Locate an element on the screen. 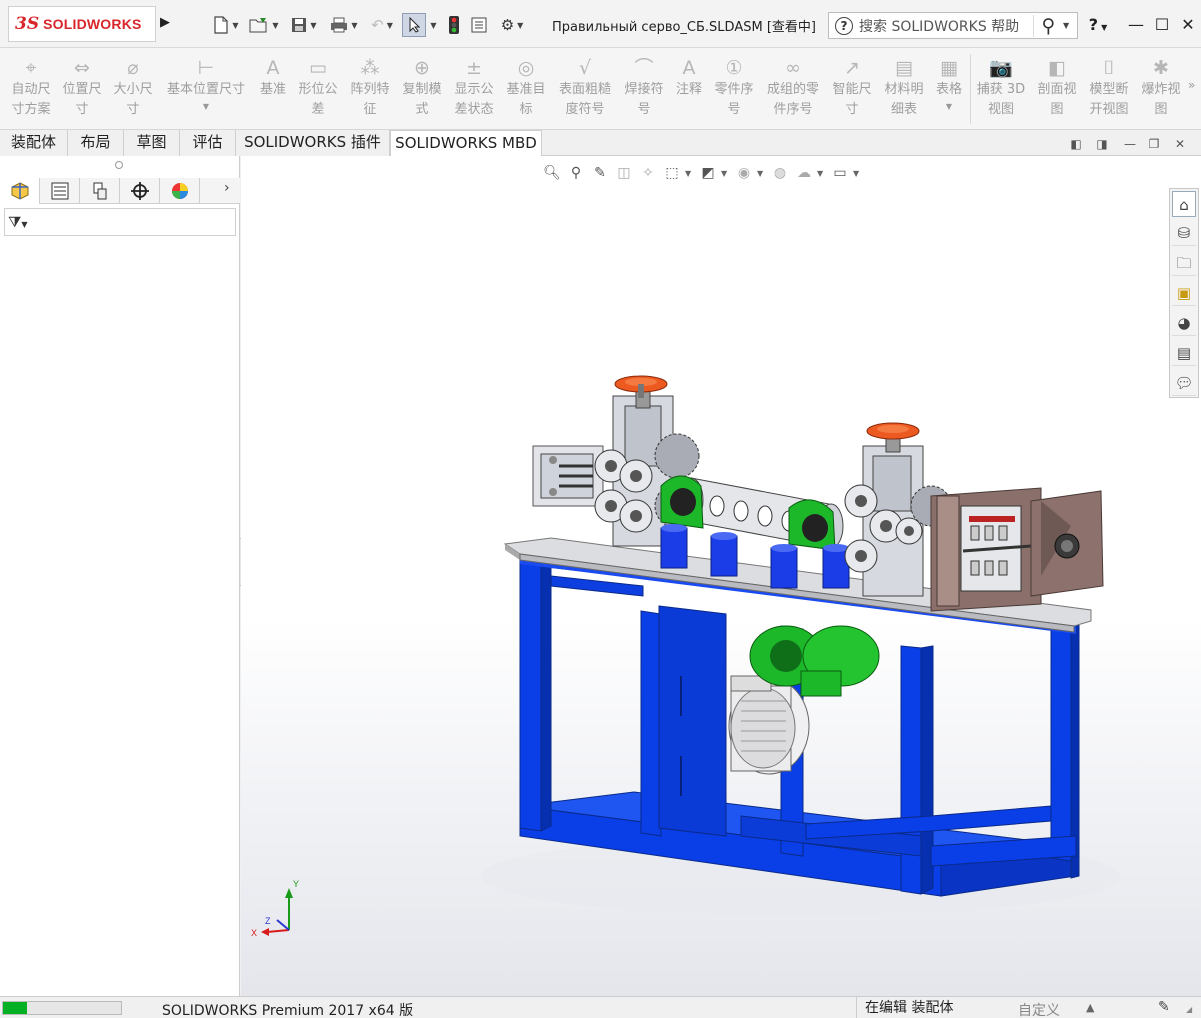 This screenshot has width=1201, height=1018. tile-right-icon: ◨ is located at coordinates (1102, 144).